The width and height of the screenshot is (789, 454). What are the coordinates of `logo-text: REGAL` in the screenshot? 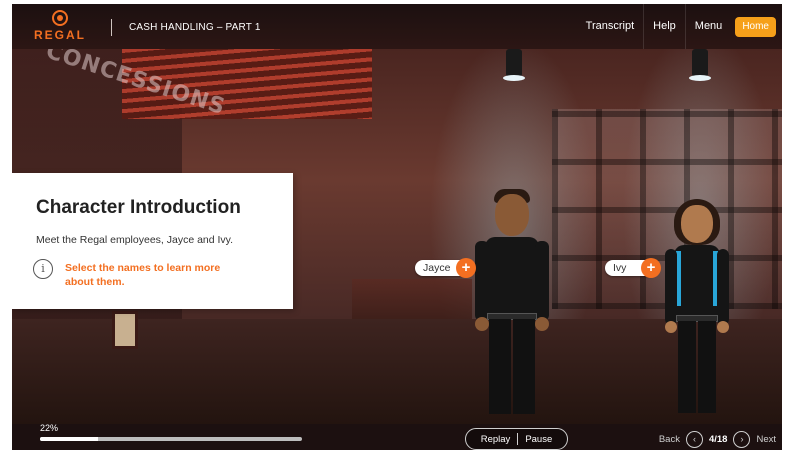 It's located at (60, 35).